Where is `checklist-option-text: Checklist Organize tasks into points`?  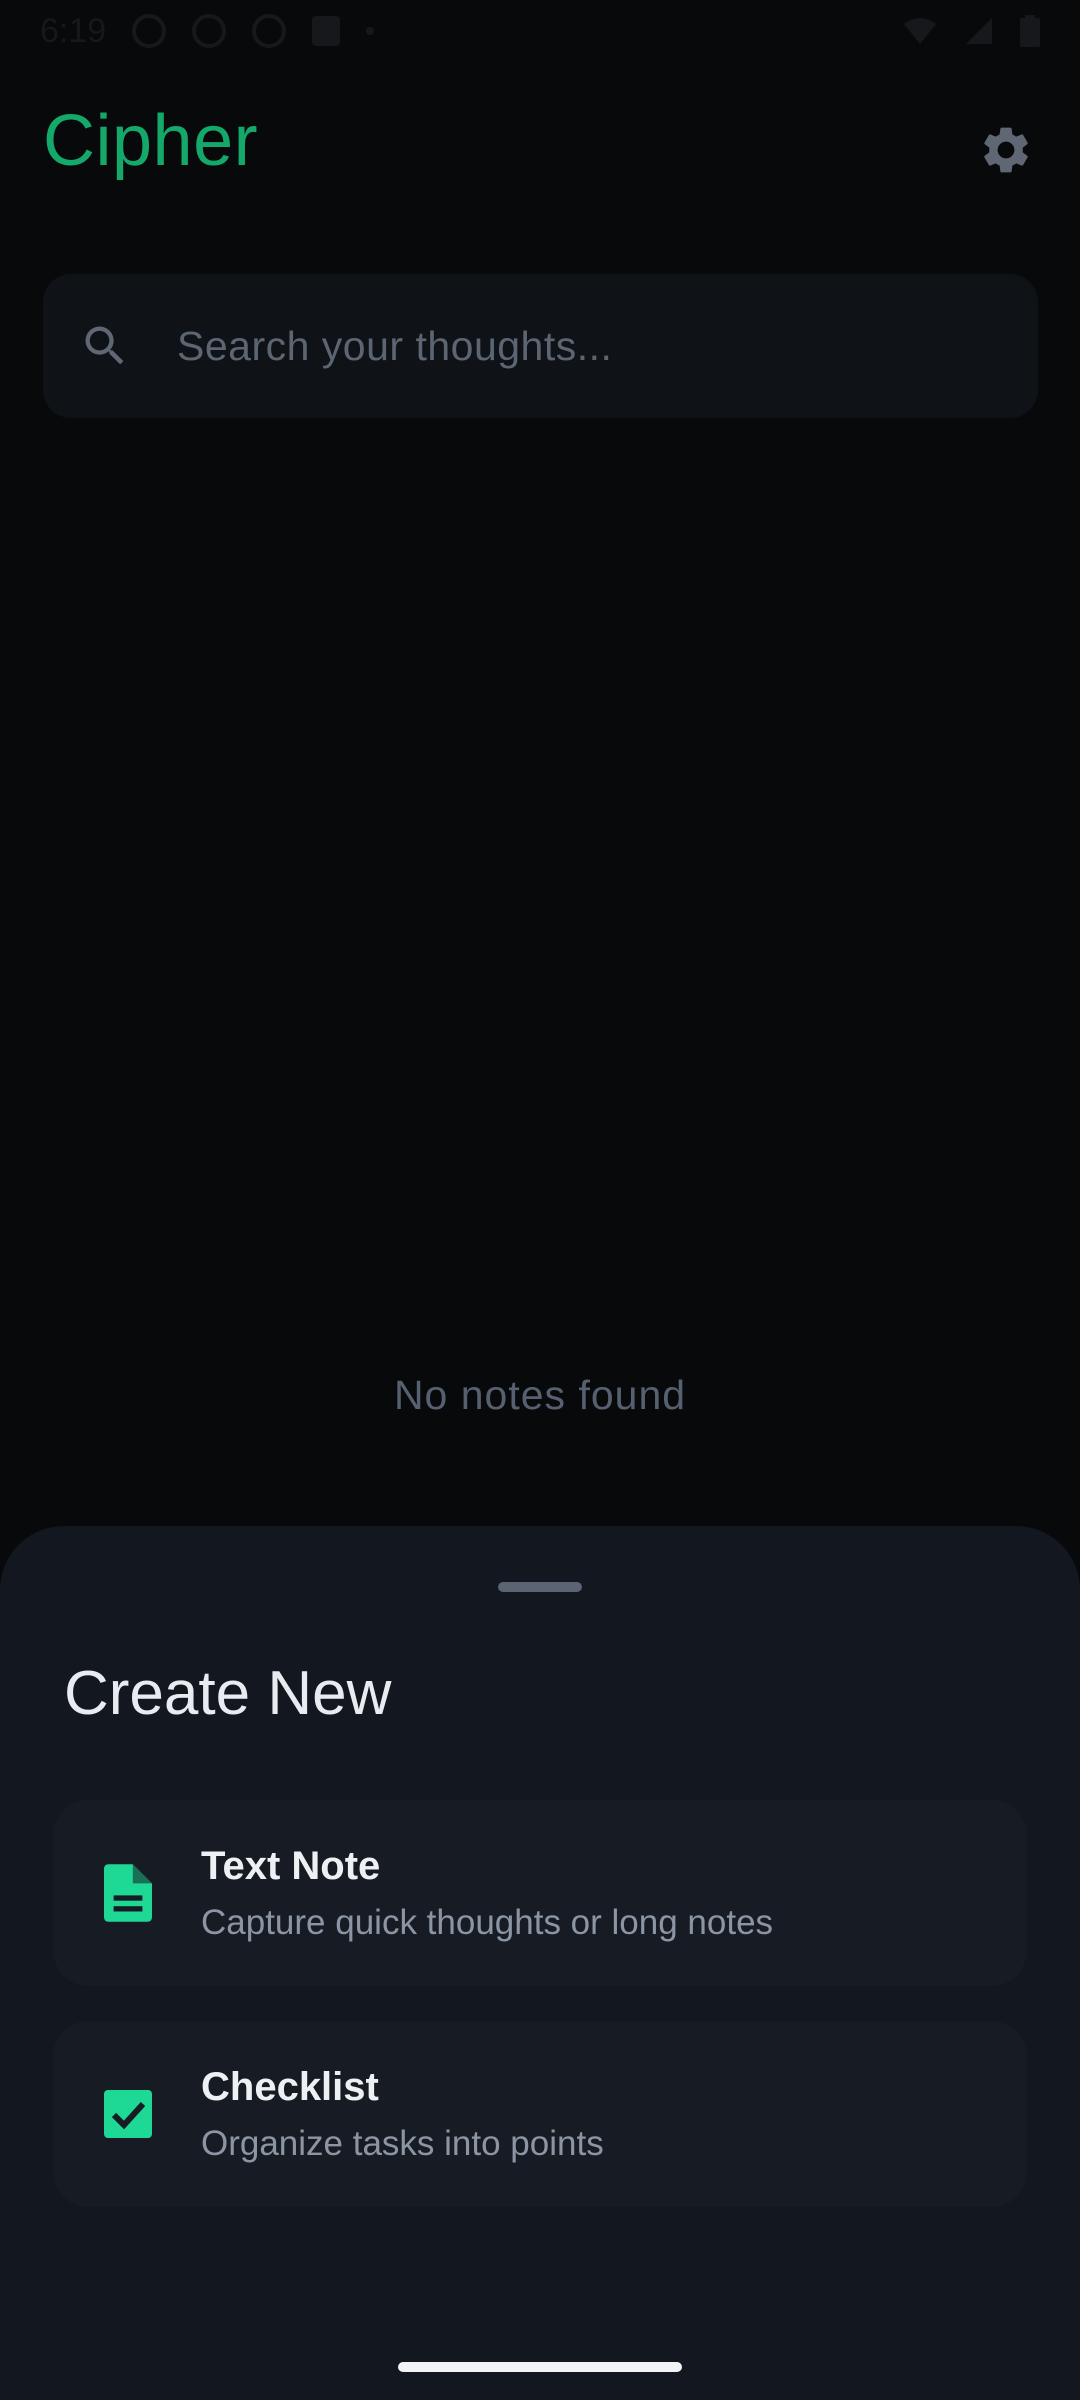 checklist-option-text: Checklist Organize tasks into points is located at coordinates (402, 2114).